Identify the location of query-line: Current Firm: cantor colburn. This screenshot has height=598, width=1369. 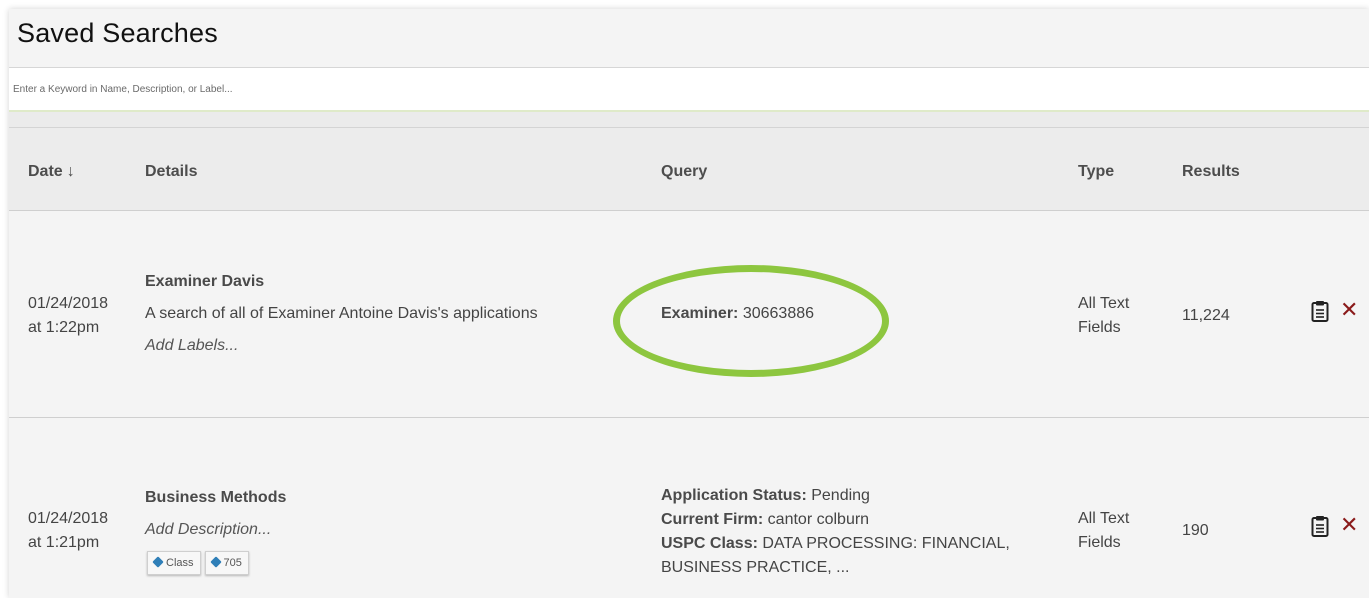
(835, 520).